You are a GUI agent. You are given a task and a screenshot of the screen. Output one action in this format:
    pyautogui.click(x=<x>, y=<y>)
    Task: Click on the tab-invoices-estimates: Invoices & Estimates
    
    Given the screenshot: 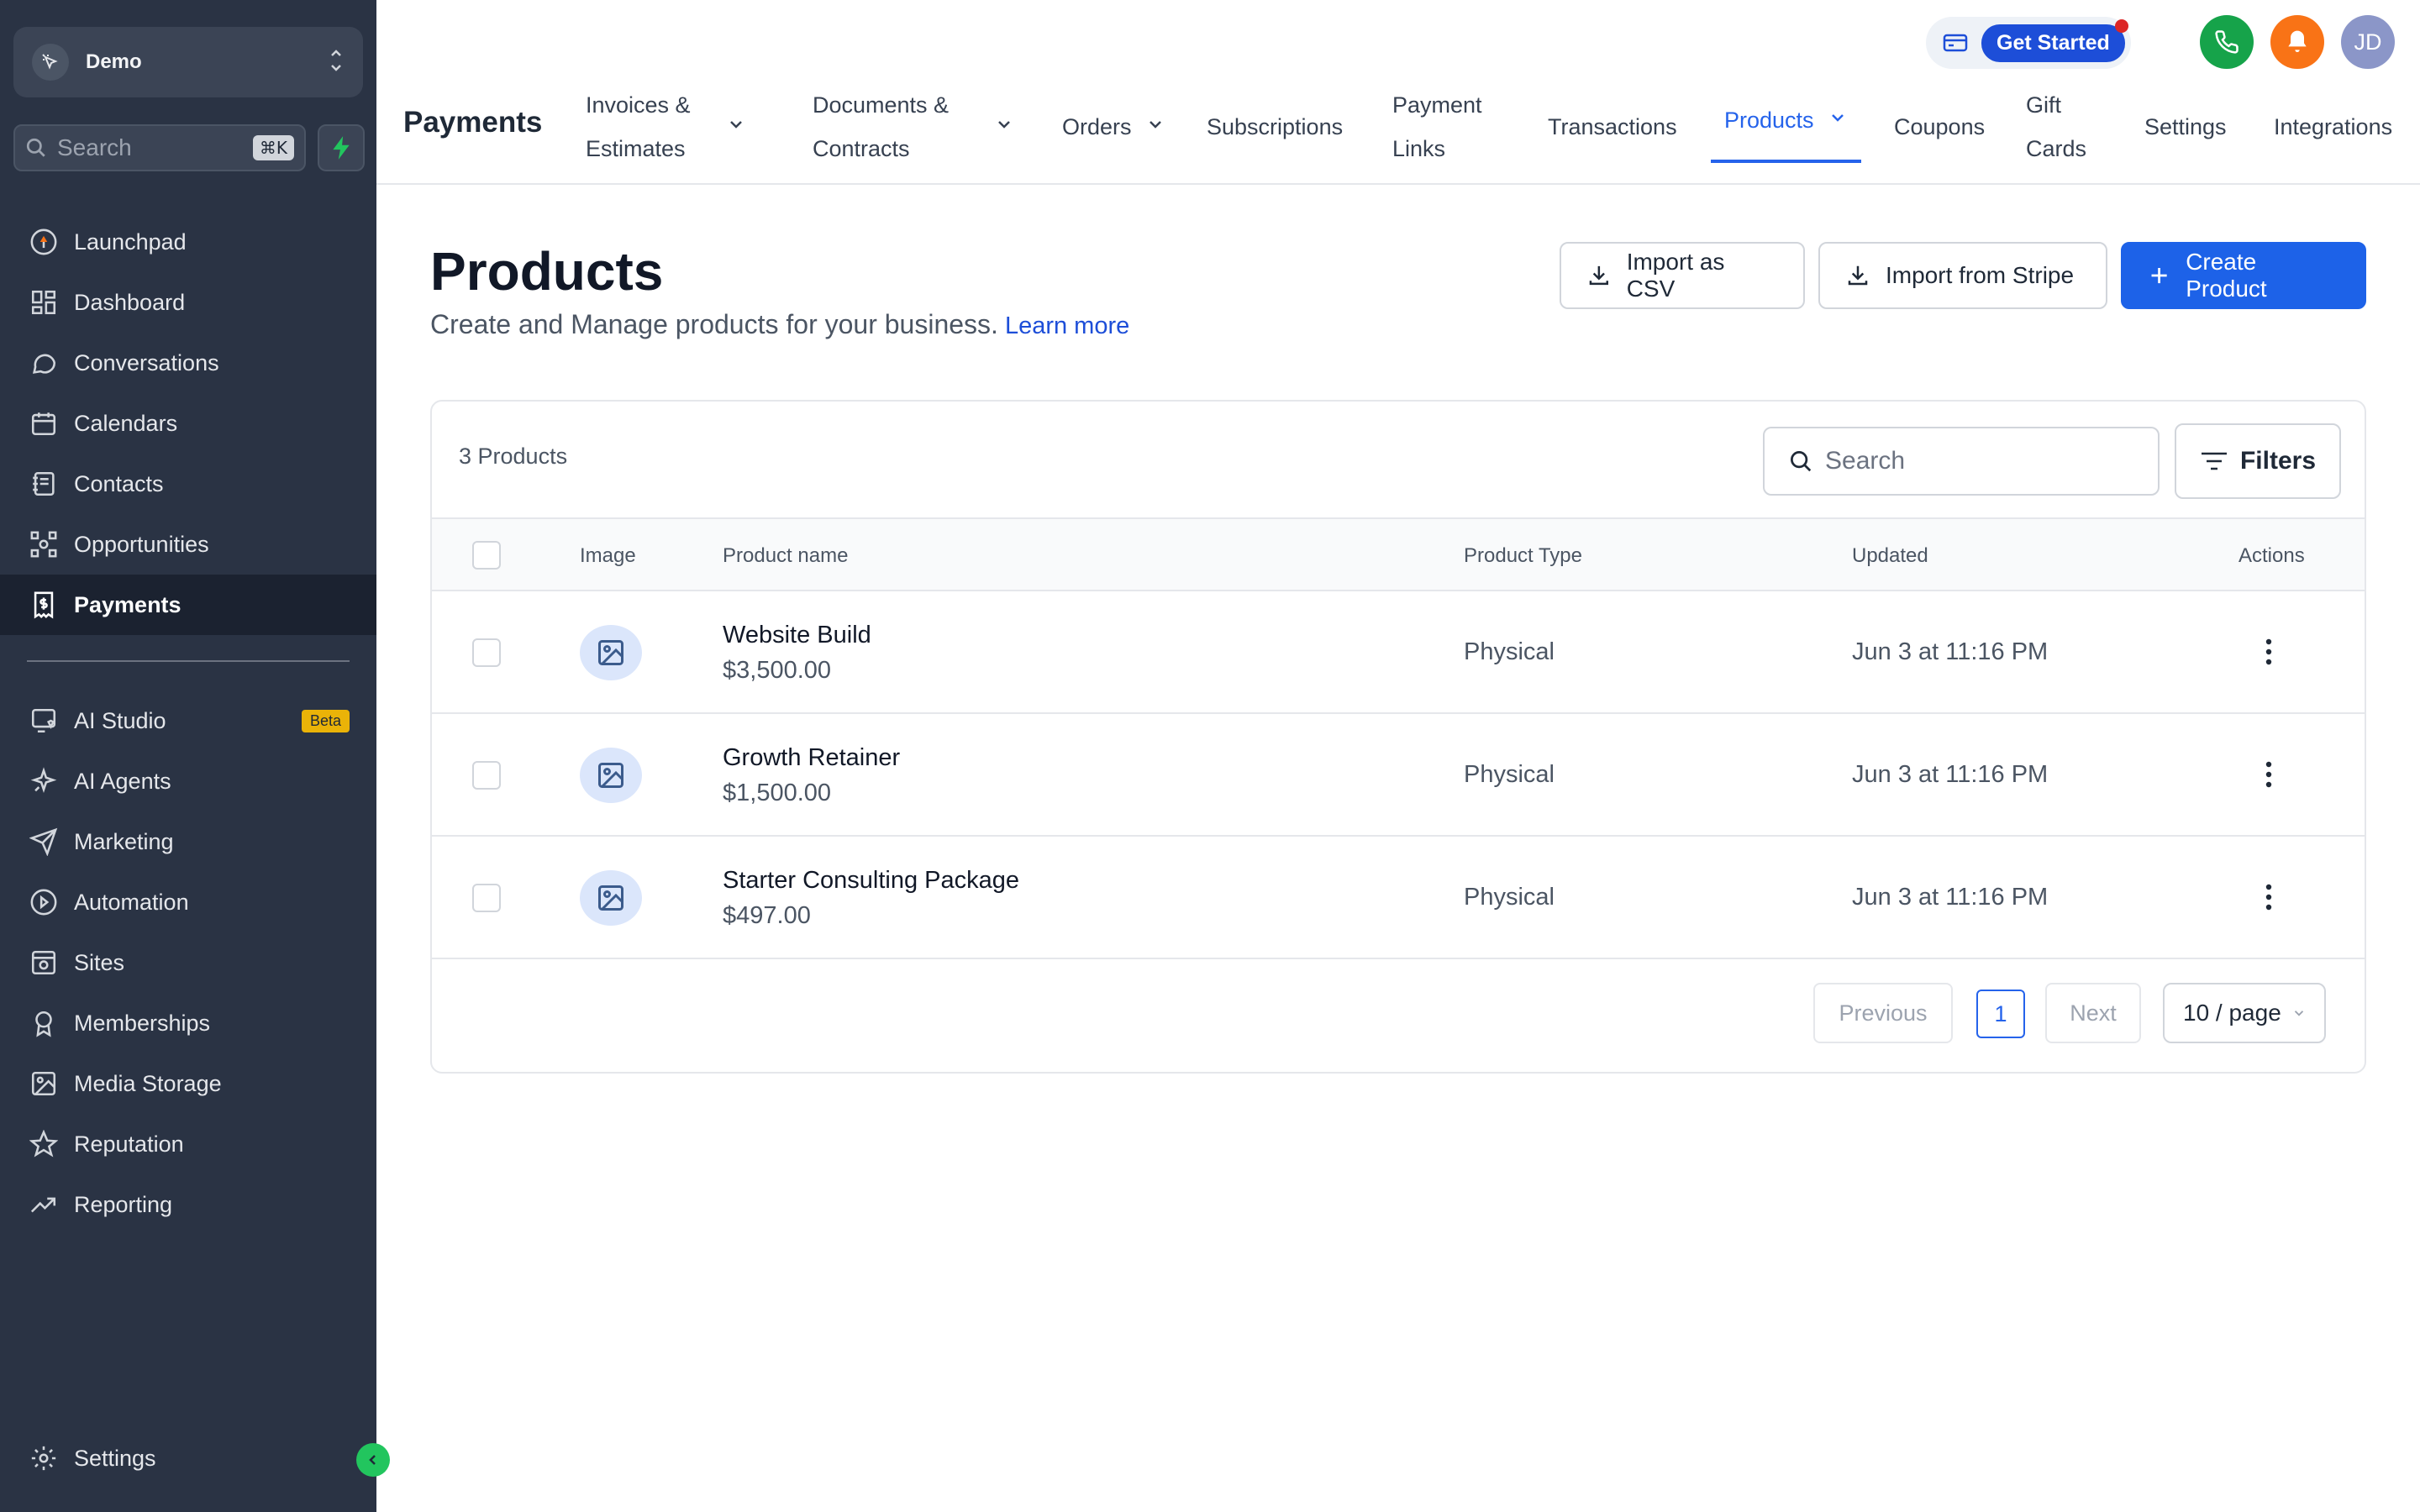 What is the action you would take?
    pyautogui.click(x=666, y=127)
    